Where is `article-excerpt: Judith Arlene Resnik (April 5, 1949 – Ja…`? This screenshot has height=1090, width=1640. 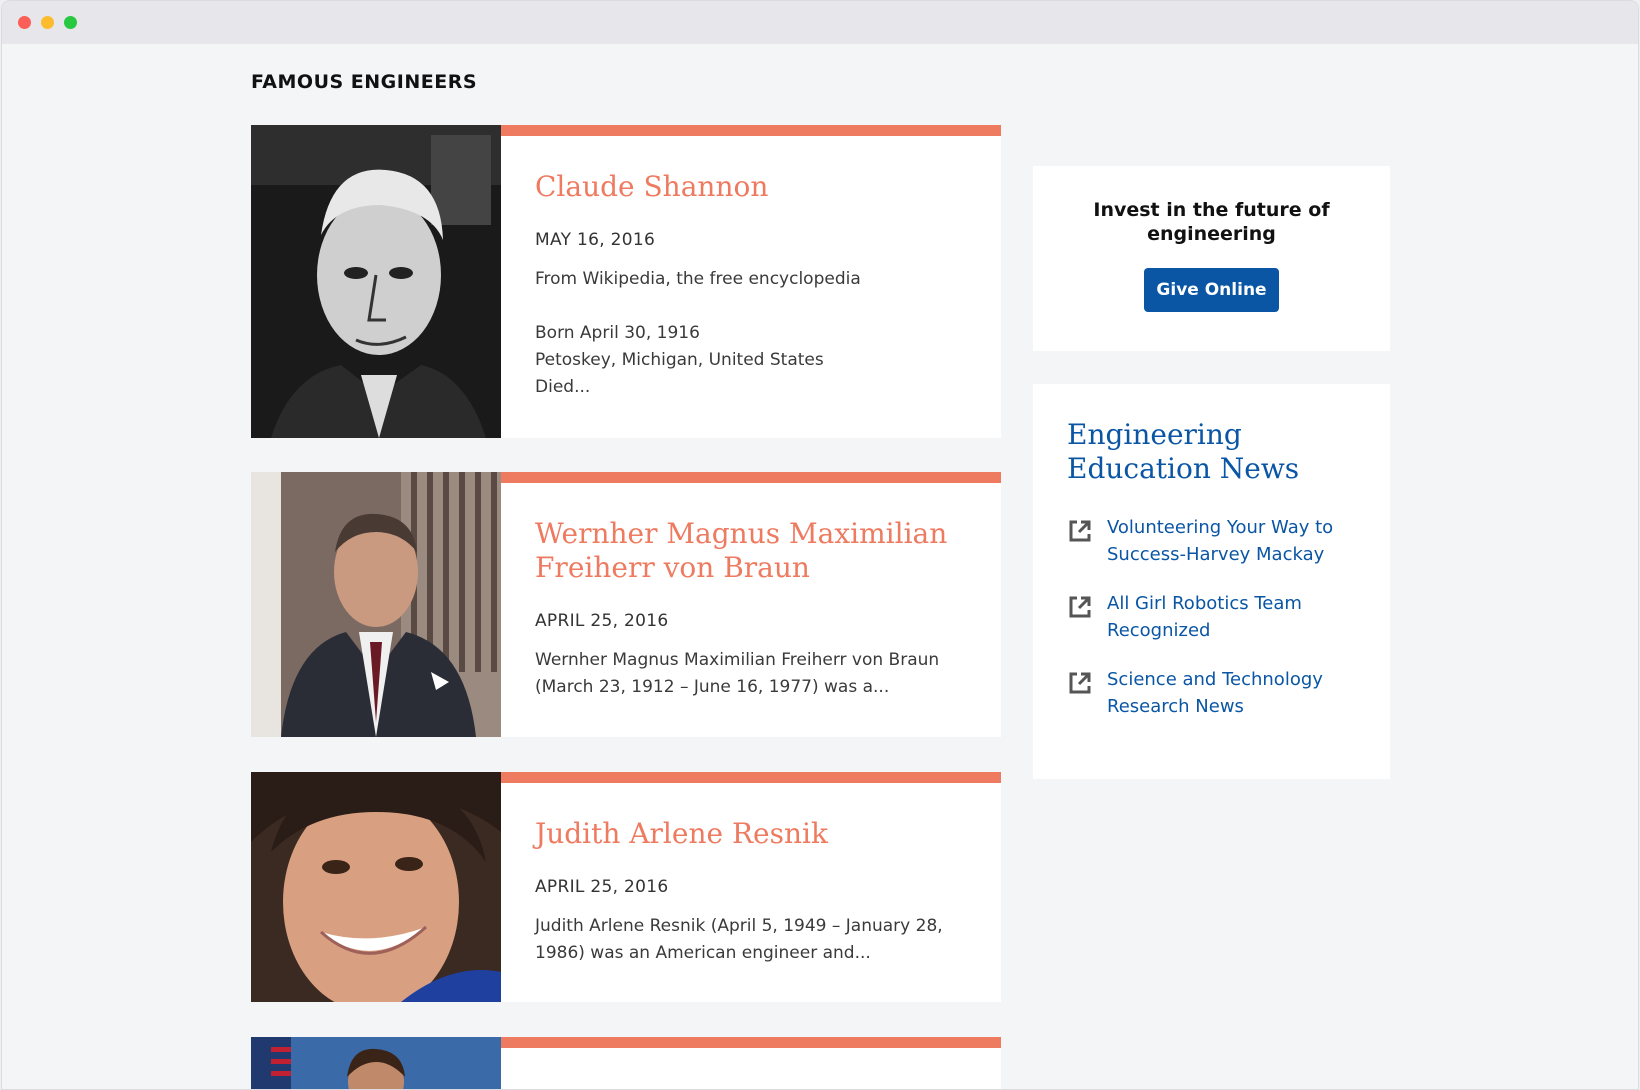
article-excerpt: Judith Arlene Resnik (April 5, 1949 – Ja… is located at coordinates (739, 939).